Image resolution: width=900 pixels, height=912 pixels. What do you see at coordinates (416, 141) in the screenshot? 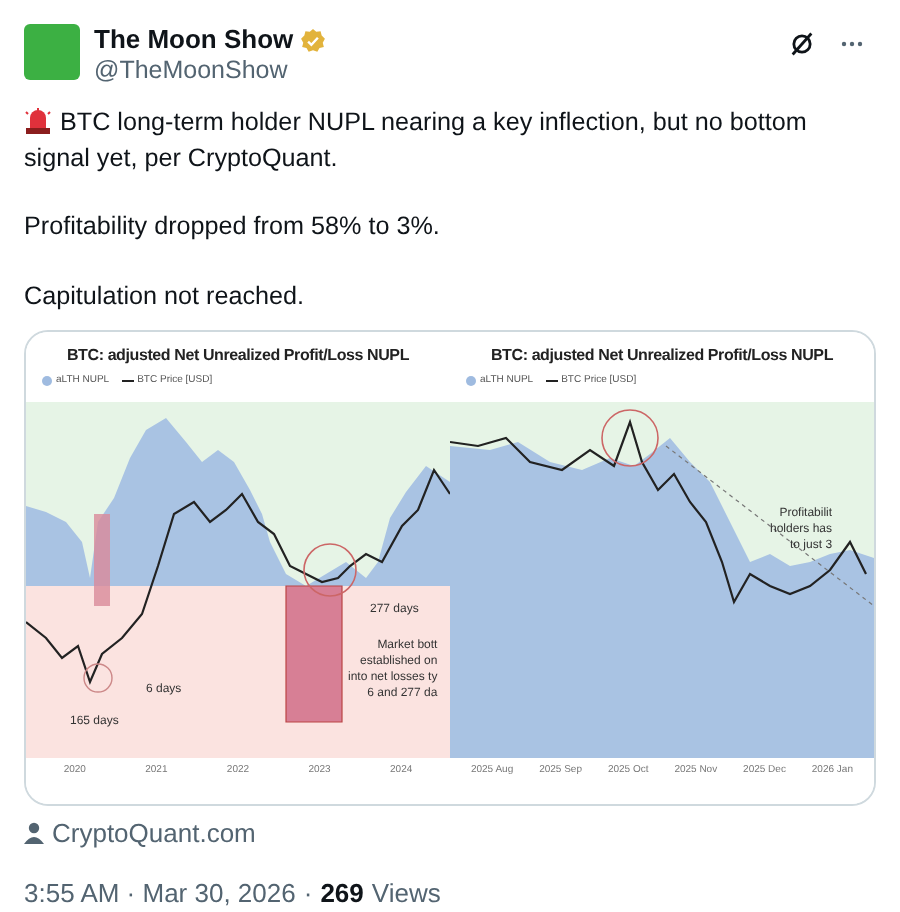
I see `post-text: BTC long-term holder NUPL nearing a key inflection, but no bottom signal yet, per CryptoQuant.` at bounding box center [416, 141].